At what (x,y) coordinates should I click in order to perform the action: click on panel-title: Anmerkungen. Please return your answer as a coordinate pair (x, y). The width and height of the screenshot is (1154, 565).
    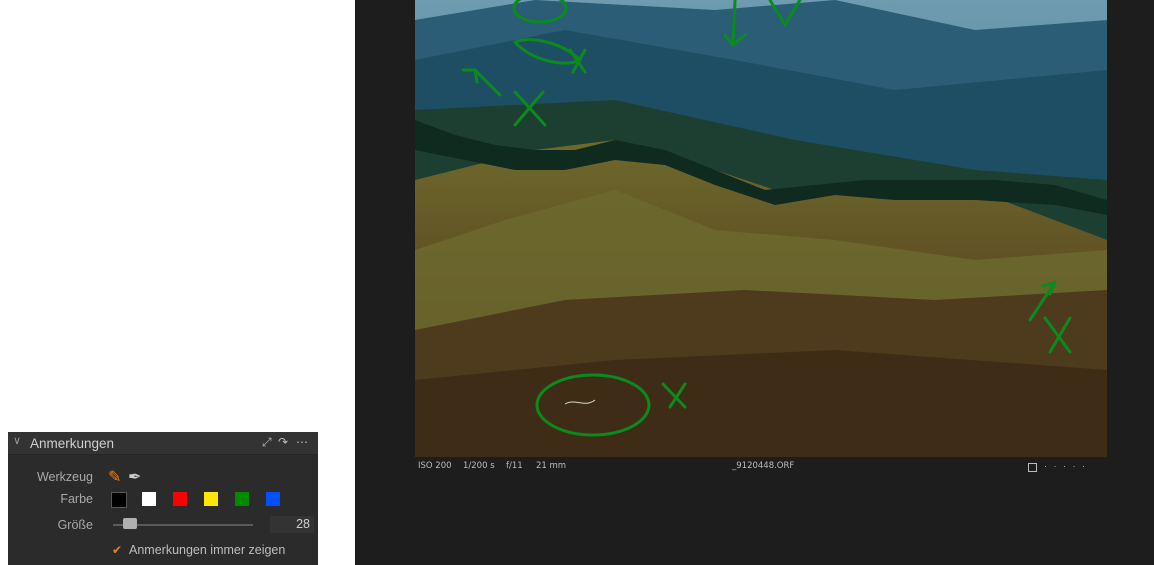
    Looking at the image, I should click on (72, 443).